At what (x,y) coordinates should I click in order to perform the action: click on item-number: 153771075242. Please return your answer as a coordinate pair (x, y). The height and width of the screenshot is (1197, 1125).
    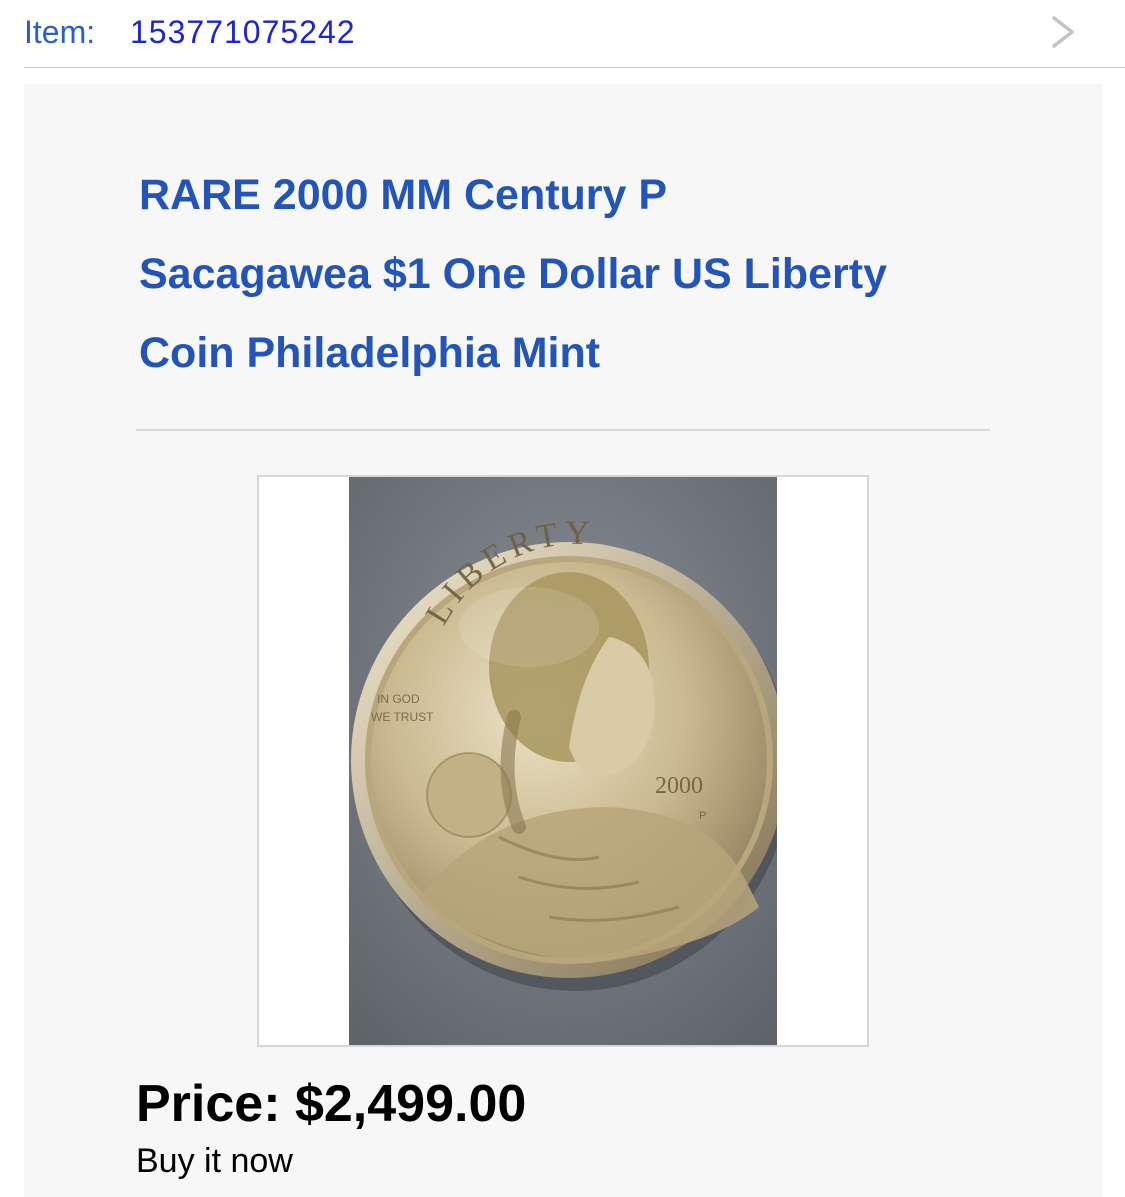
    Looking at the image, I should click on (243, 32).